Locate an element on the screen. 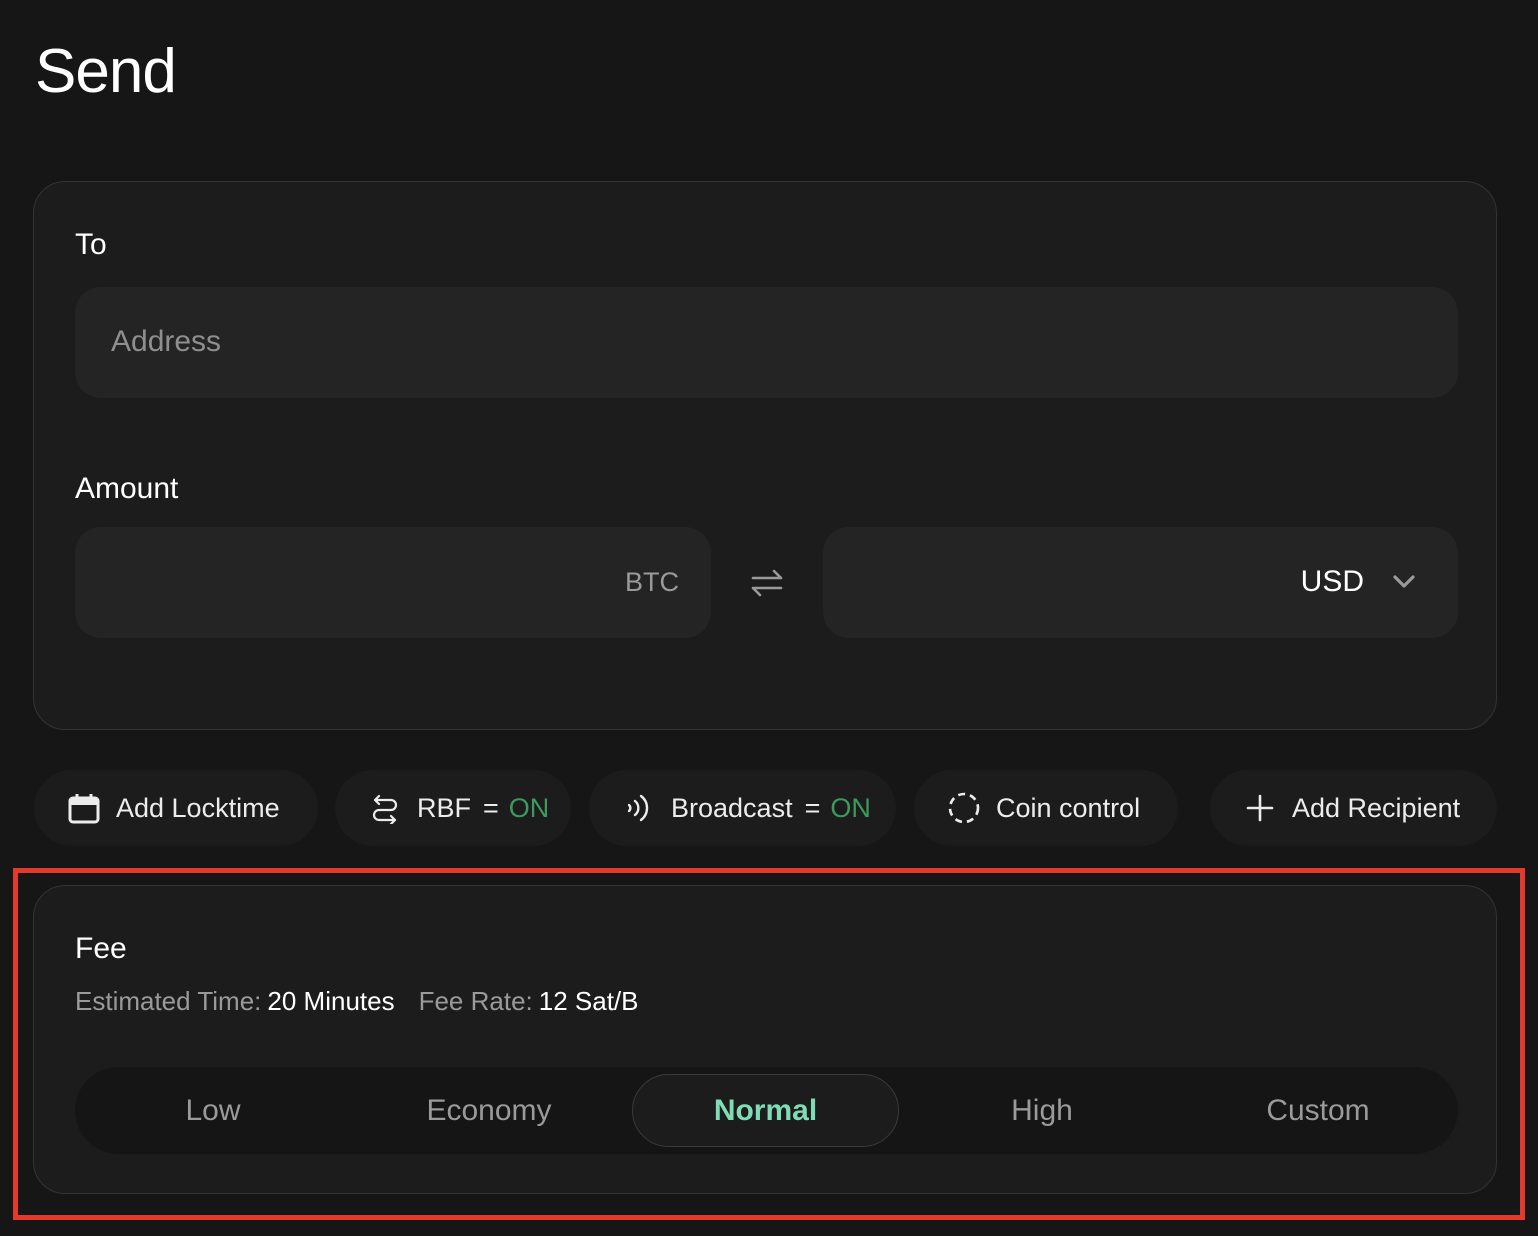 The width and height of the screenshot is (1538, 1236). plus-icon is located at coordinates (1260, 808).